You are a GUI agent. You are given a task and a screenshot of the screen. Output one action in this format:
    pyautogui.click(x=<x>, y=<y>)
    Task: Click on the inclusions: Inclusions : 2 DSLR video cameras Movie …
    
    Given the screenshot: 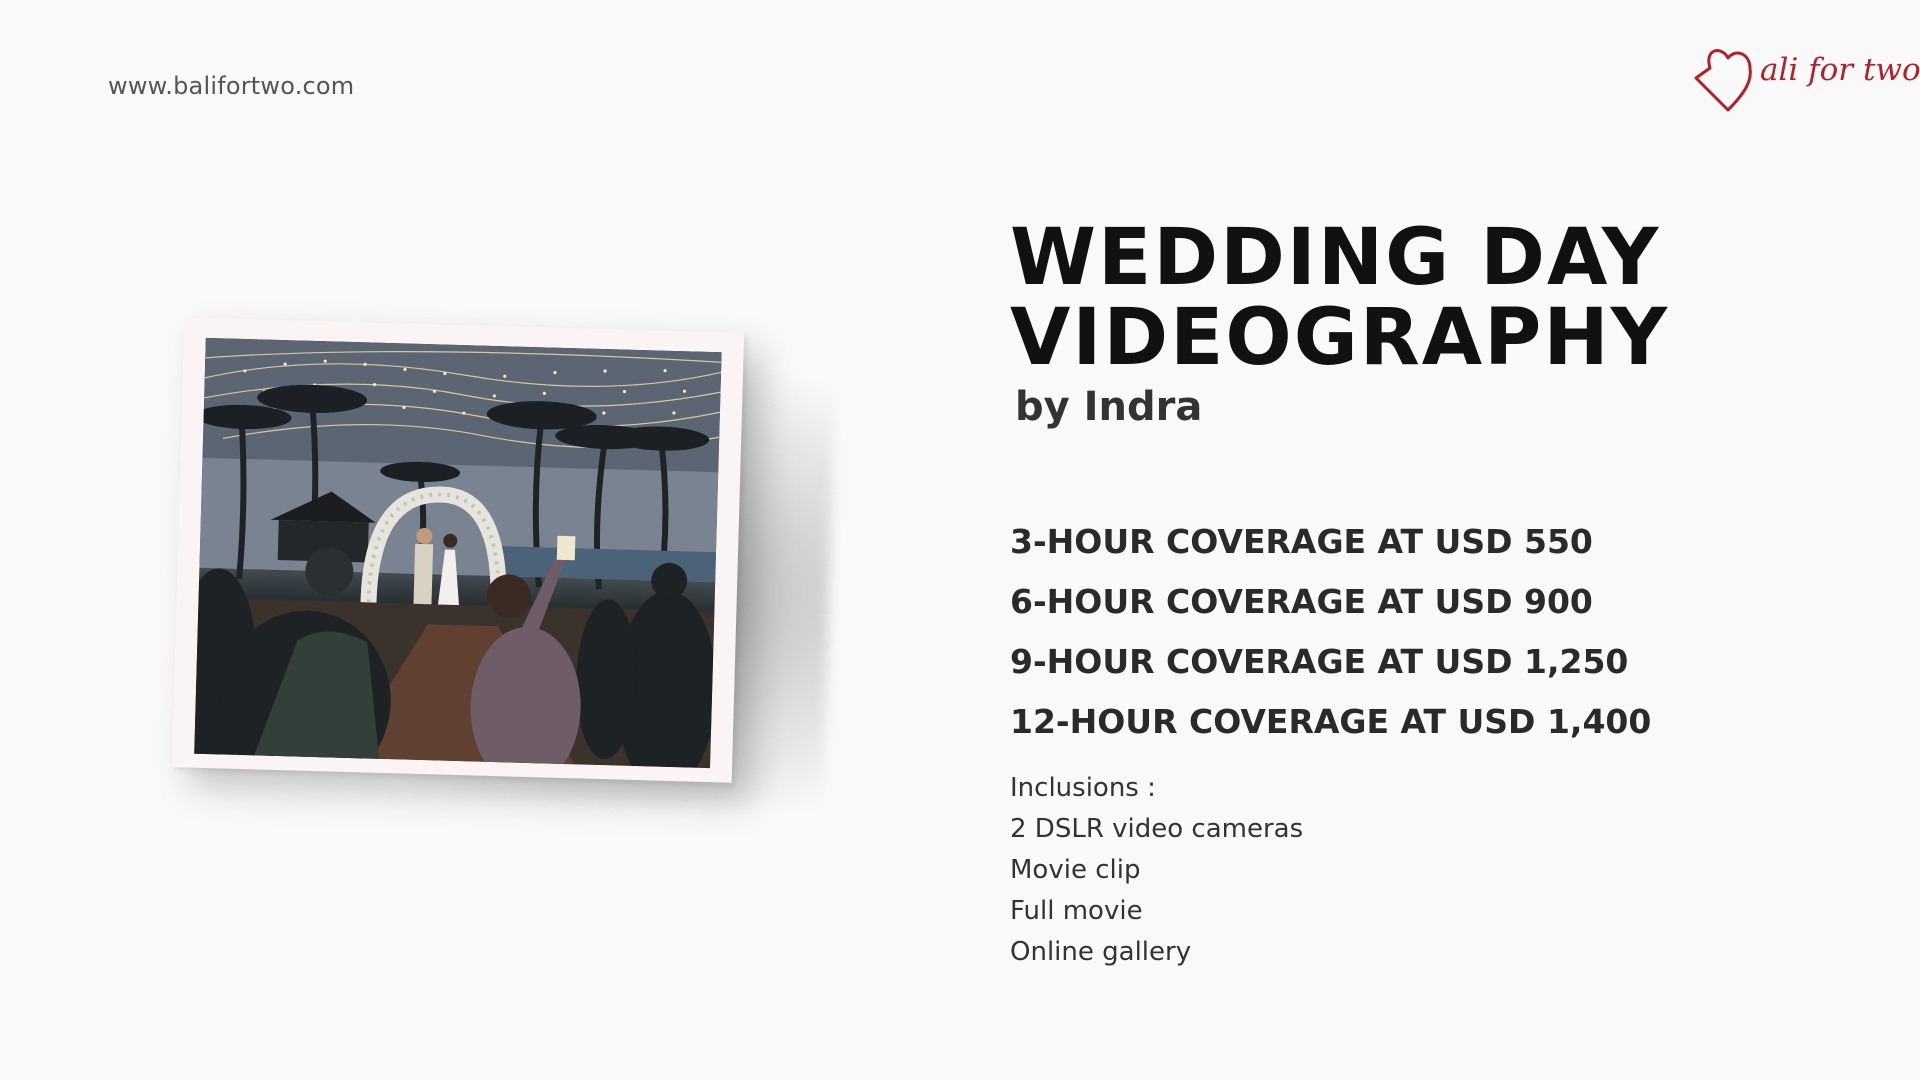 What is the action you would take?
    pyautogui.click(x=1156, y=870)
    